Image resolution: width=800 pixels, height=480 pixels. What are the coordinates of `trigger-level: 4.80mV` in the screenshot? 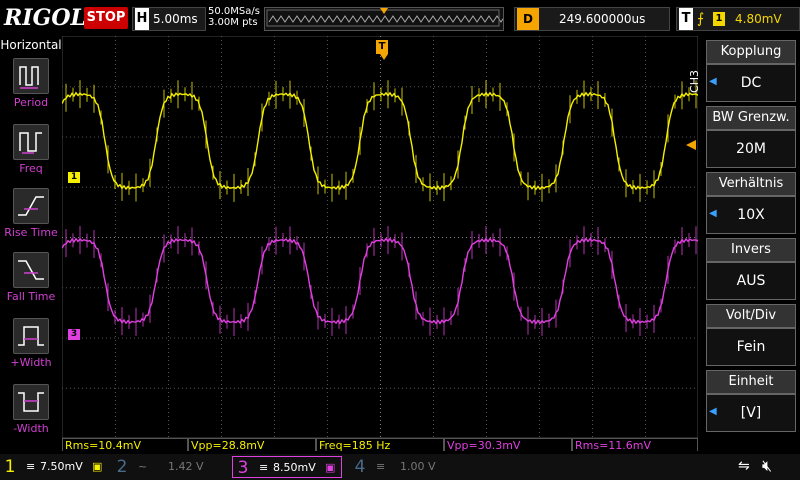 It's located at (758, 19).